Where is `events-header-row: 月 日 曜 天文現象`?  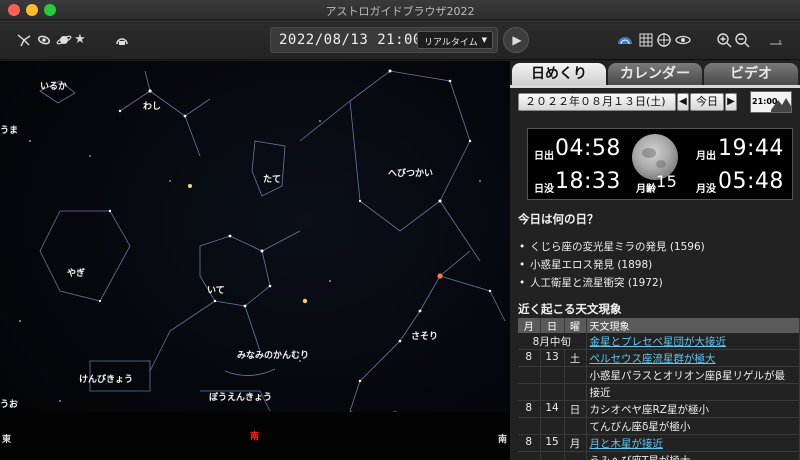
events-header-row: 月 日 曜 天文現象 is located at coordinates (659, 325).